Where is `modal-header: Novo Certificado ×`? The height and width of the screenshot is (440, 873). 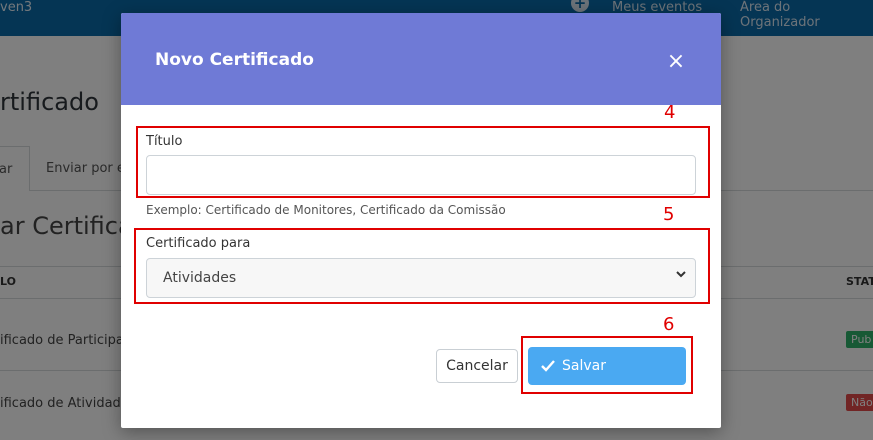 modal-header: Novo Certificado × is located at coordinates (421, 59).